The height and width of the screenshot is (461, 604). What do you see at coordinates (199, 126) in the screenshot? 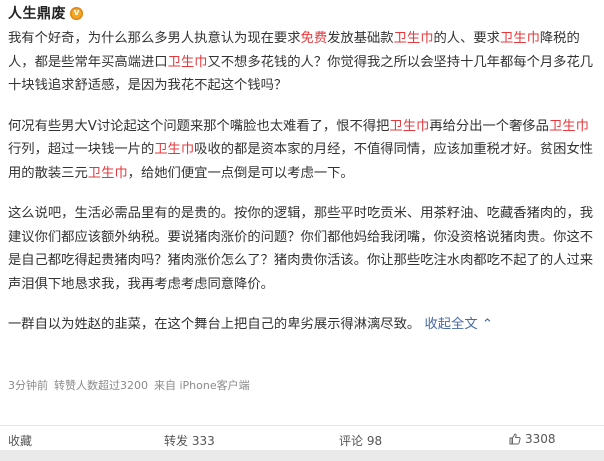
I see `text-segment: 何况有些男大V讨论起这个问题来那个嘴脸也太难看了，恨不得把` at bounding box center [199, 126].